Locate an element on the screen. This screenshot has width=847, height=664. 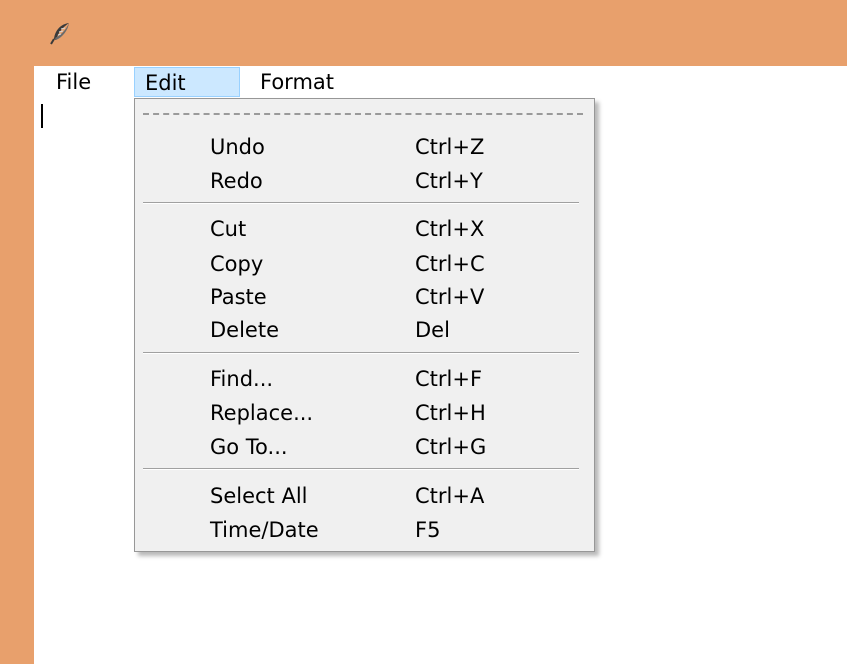
menu-item-cut: Cut Ctrl+X is located at coordinates (364, 229).